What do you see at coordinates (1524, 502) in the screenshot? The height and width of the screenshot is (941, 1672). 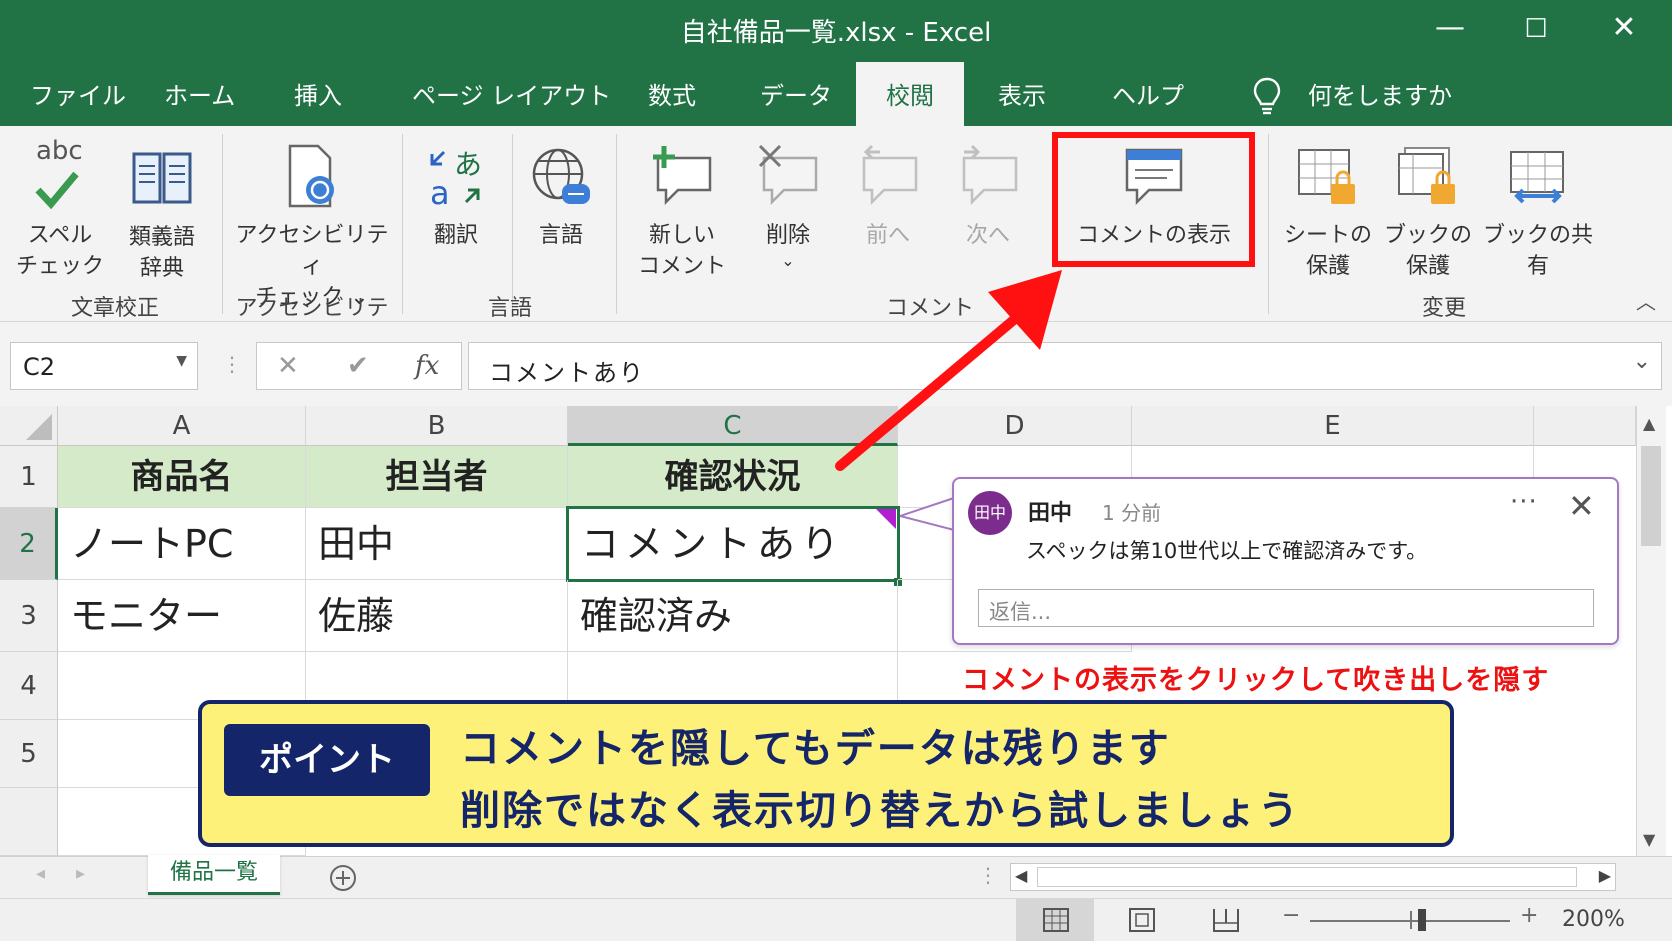 I see `more-options-icon: ···` at bounding box center [1524, 502].